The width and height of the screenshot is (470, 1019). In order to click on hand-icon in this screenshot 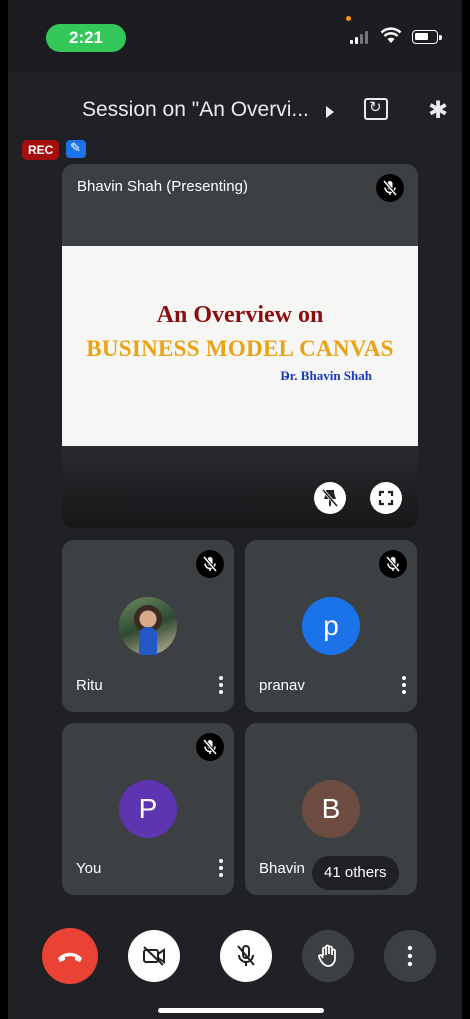, I will do `click(327, 955)`.